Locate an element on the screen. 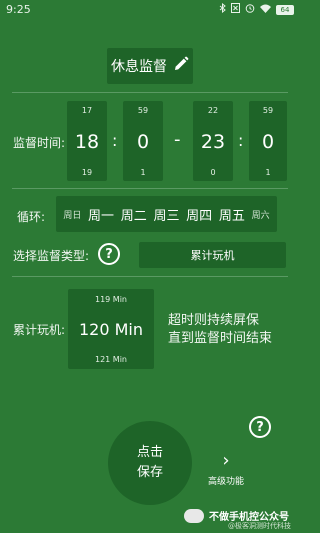 The image size is (320, 533). start-hour-picker: 17 18 19 is located at coordinates (87, 141).